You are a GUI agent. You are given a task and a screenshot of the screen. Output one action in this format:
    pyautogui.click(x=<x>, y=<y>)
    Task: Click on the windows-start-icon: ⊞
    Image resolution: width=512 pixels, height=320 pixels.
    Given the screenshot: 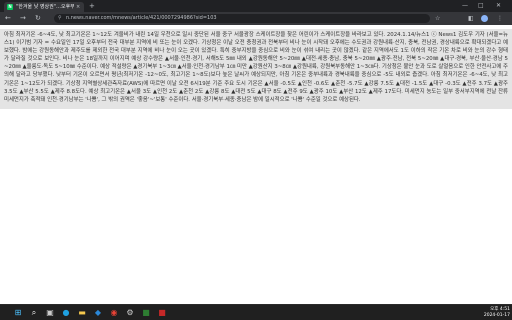 What is the action you would take?
    pyautogui.click(x=18, y=313)
    